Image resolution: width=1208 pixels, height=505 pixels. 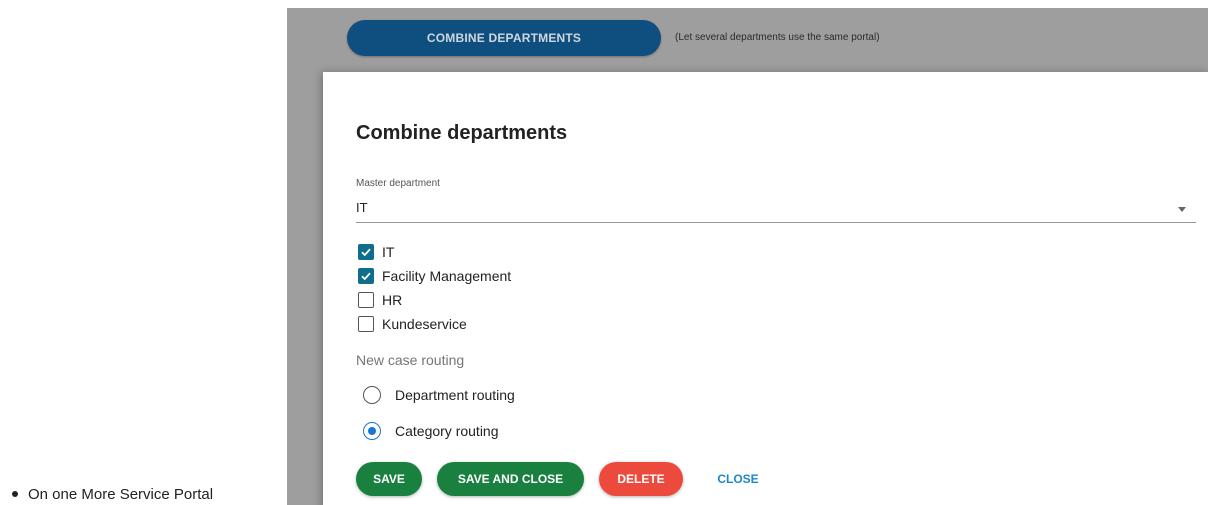 I want to click on save-button: SAVE, so click(x=389, y=479).